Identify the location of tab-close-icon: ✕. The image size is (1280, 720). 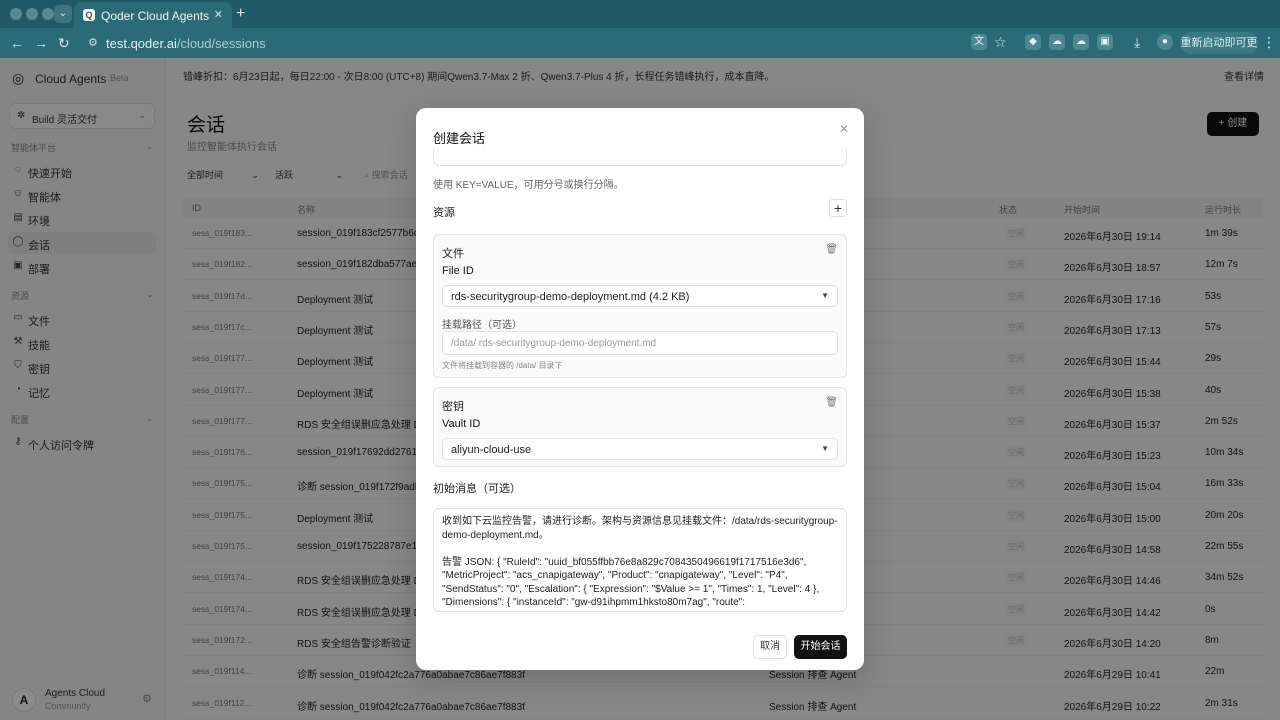
(218, 14).